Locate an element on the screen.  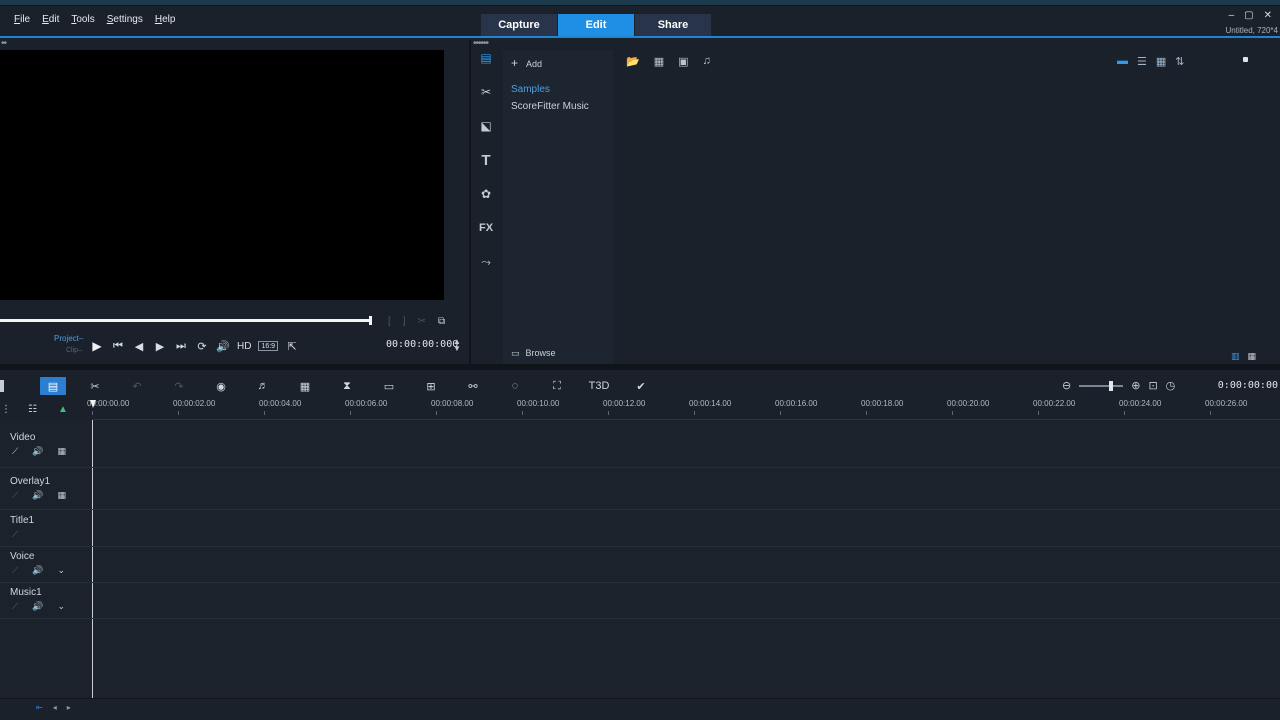
end-icon: ⏭ is located at coordinates (181, 346).